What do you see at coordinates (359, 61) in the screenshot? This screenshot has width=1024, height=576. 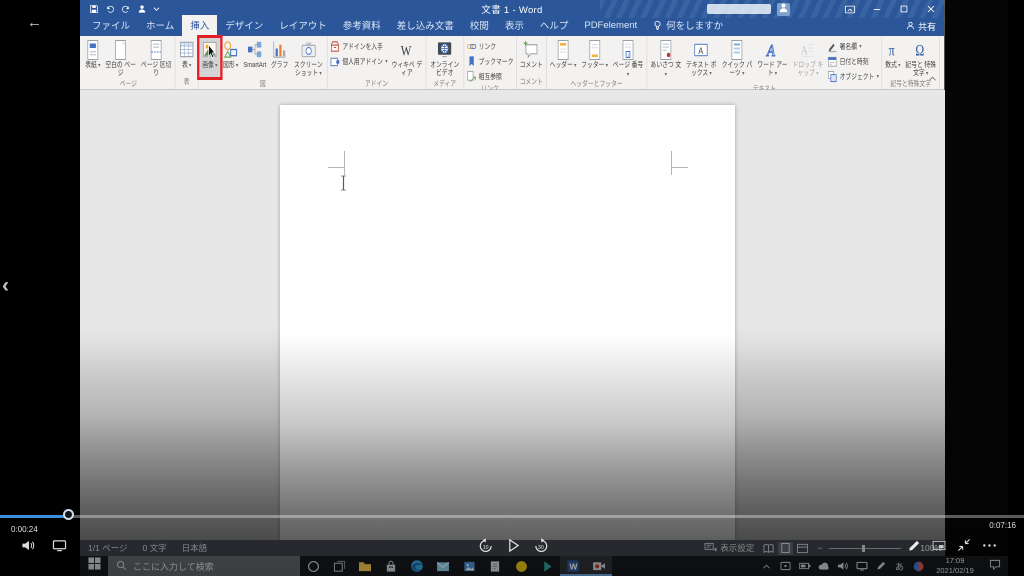 I see `ribbon-button-my-add-ins: 個人用アドイン ▾` at bounding box center [359, 61].